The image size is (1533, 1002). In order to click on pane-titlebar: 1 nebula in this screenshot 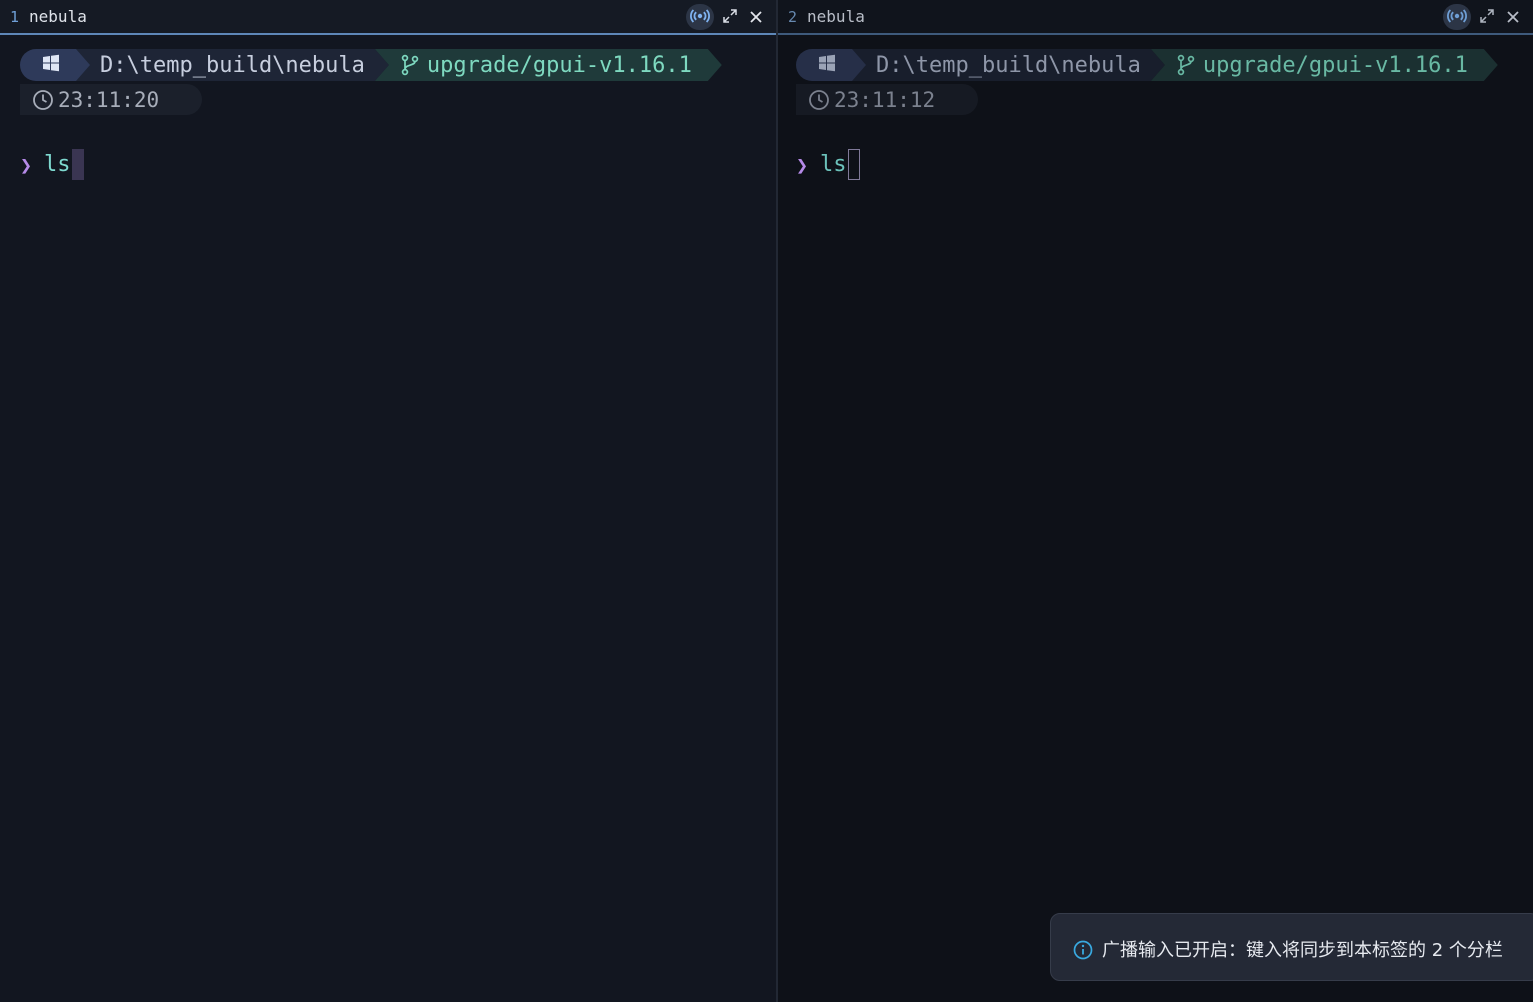, I will do `click(388, 17)`.